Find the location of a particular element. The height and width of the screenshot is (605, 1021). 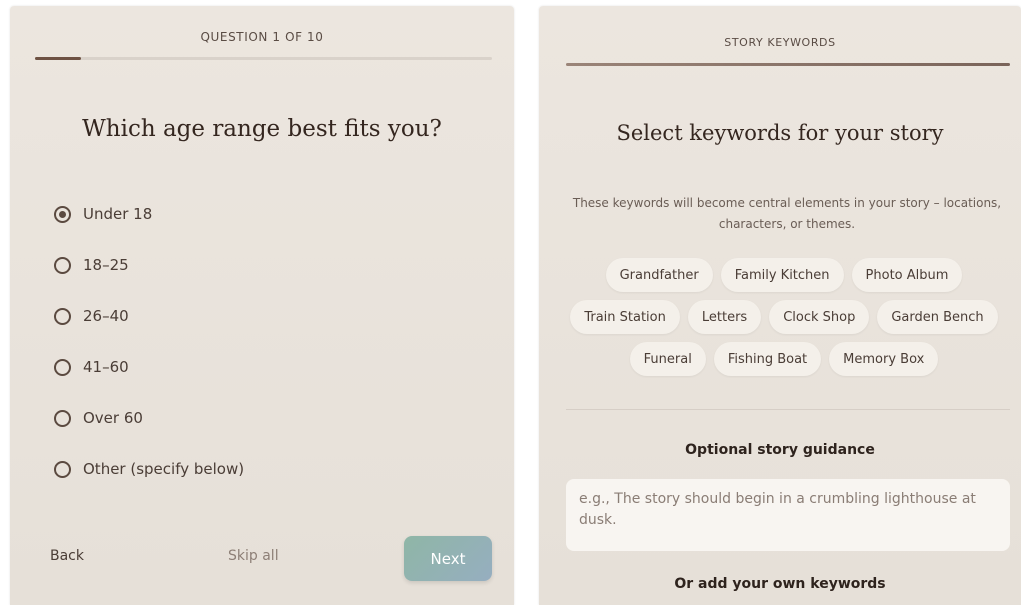

age-option: 18–25 is located at coordinates (91, 265).